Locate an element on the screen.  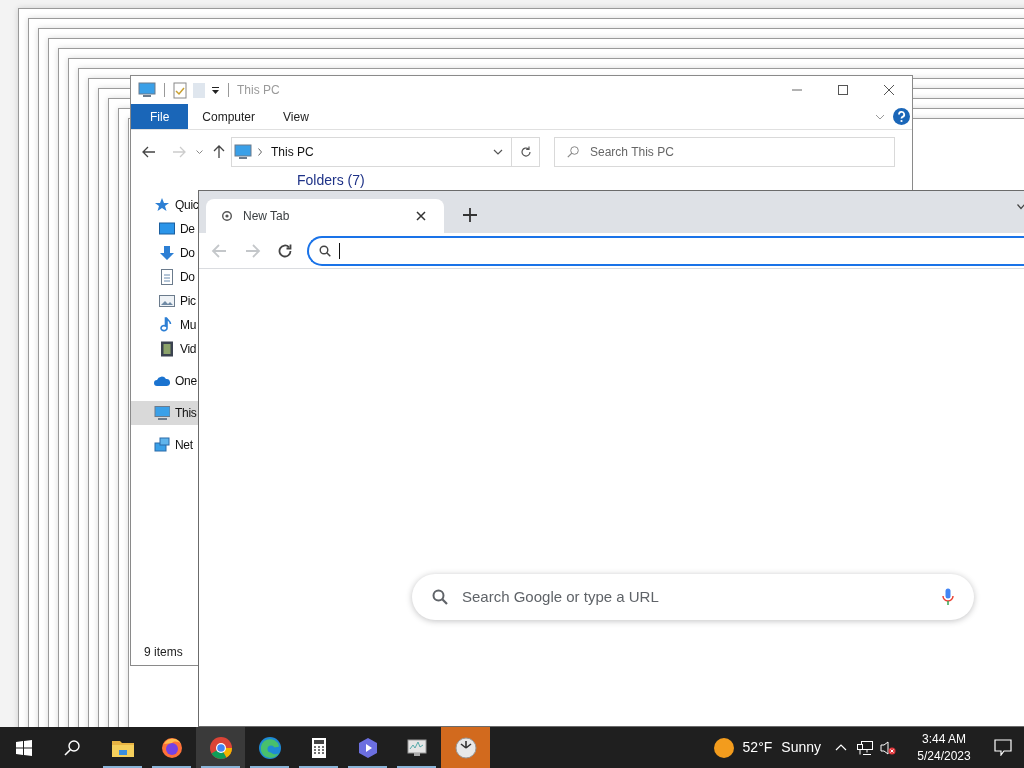
star-icon is located at coordinates (162, 205).